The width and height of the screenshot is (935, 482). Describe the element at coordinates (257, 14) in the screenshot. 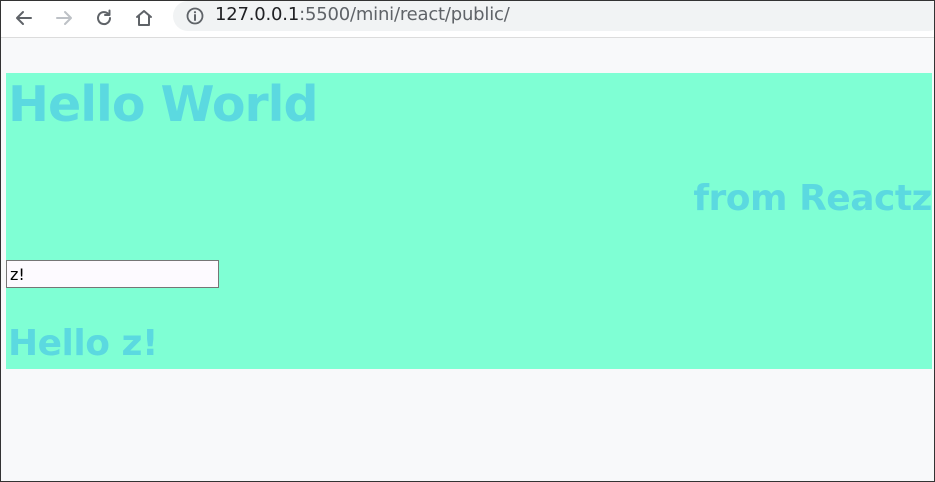

I see `url-host: 127.0.0.1` at that location.